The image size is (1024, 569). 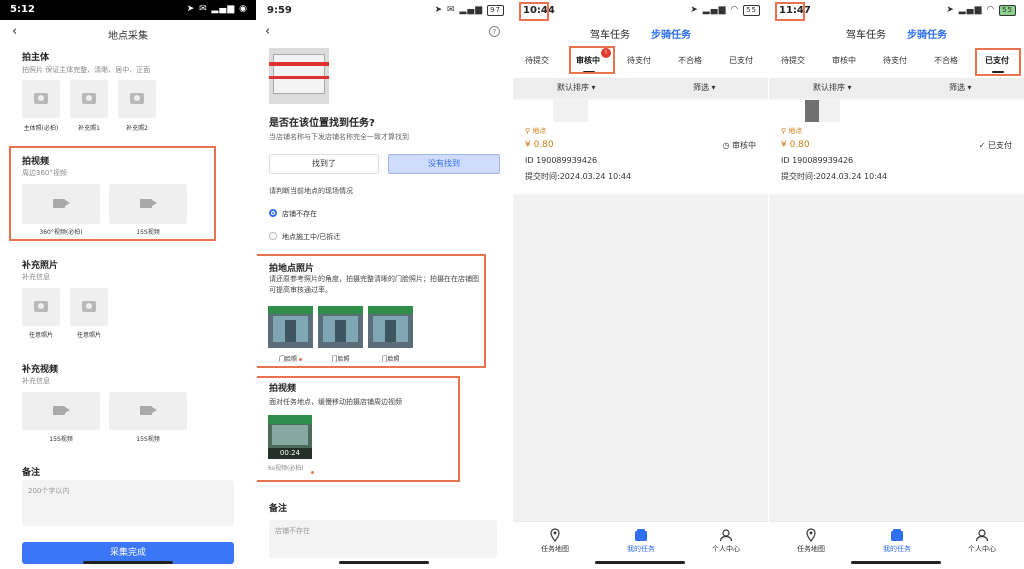 I want to click on help-icon: ?, so click(x=494, y=31).